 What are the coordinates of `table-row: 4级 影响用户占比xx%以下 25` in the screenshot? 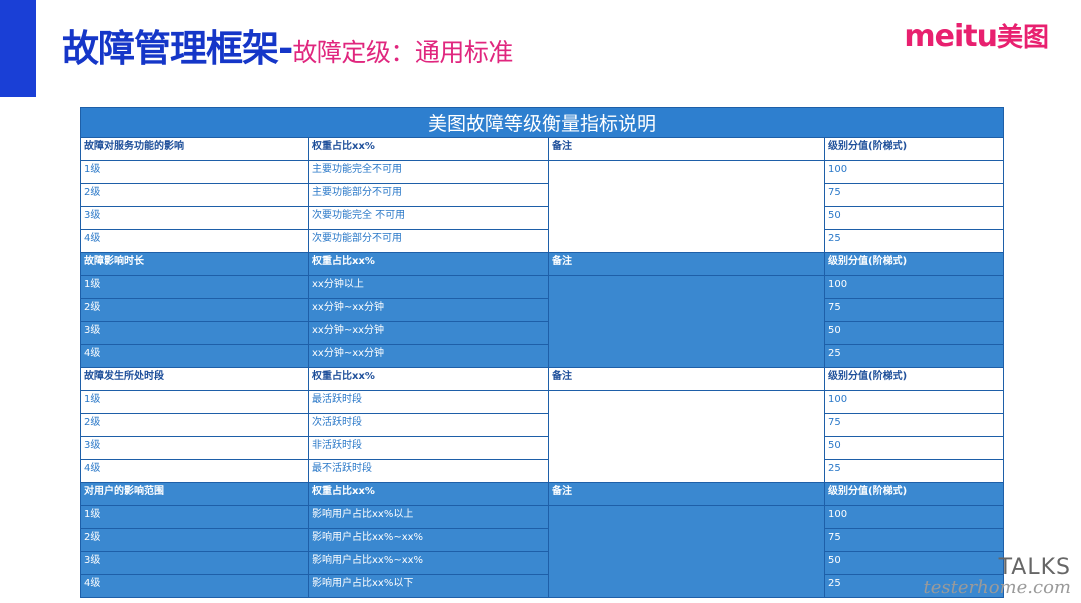 It's located at (542, 586).